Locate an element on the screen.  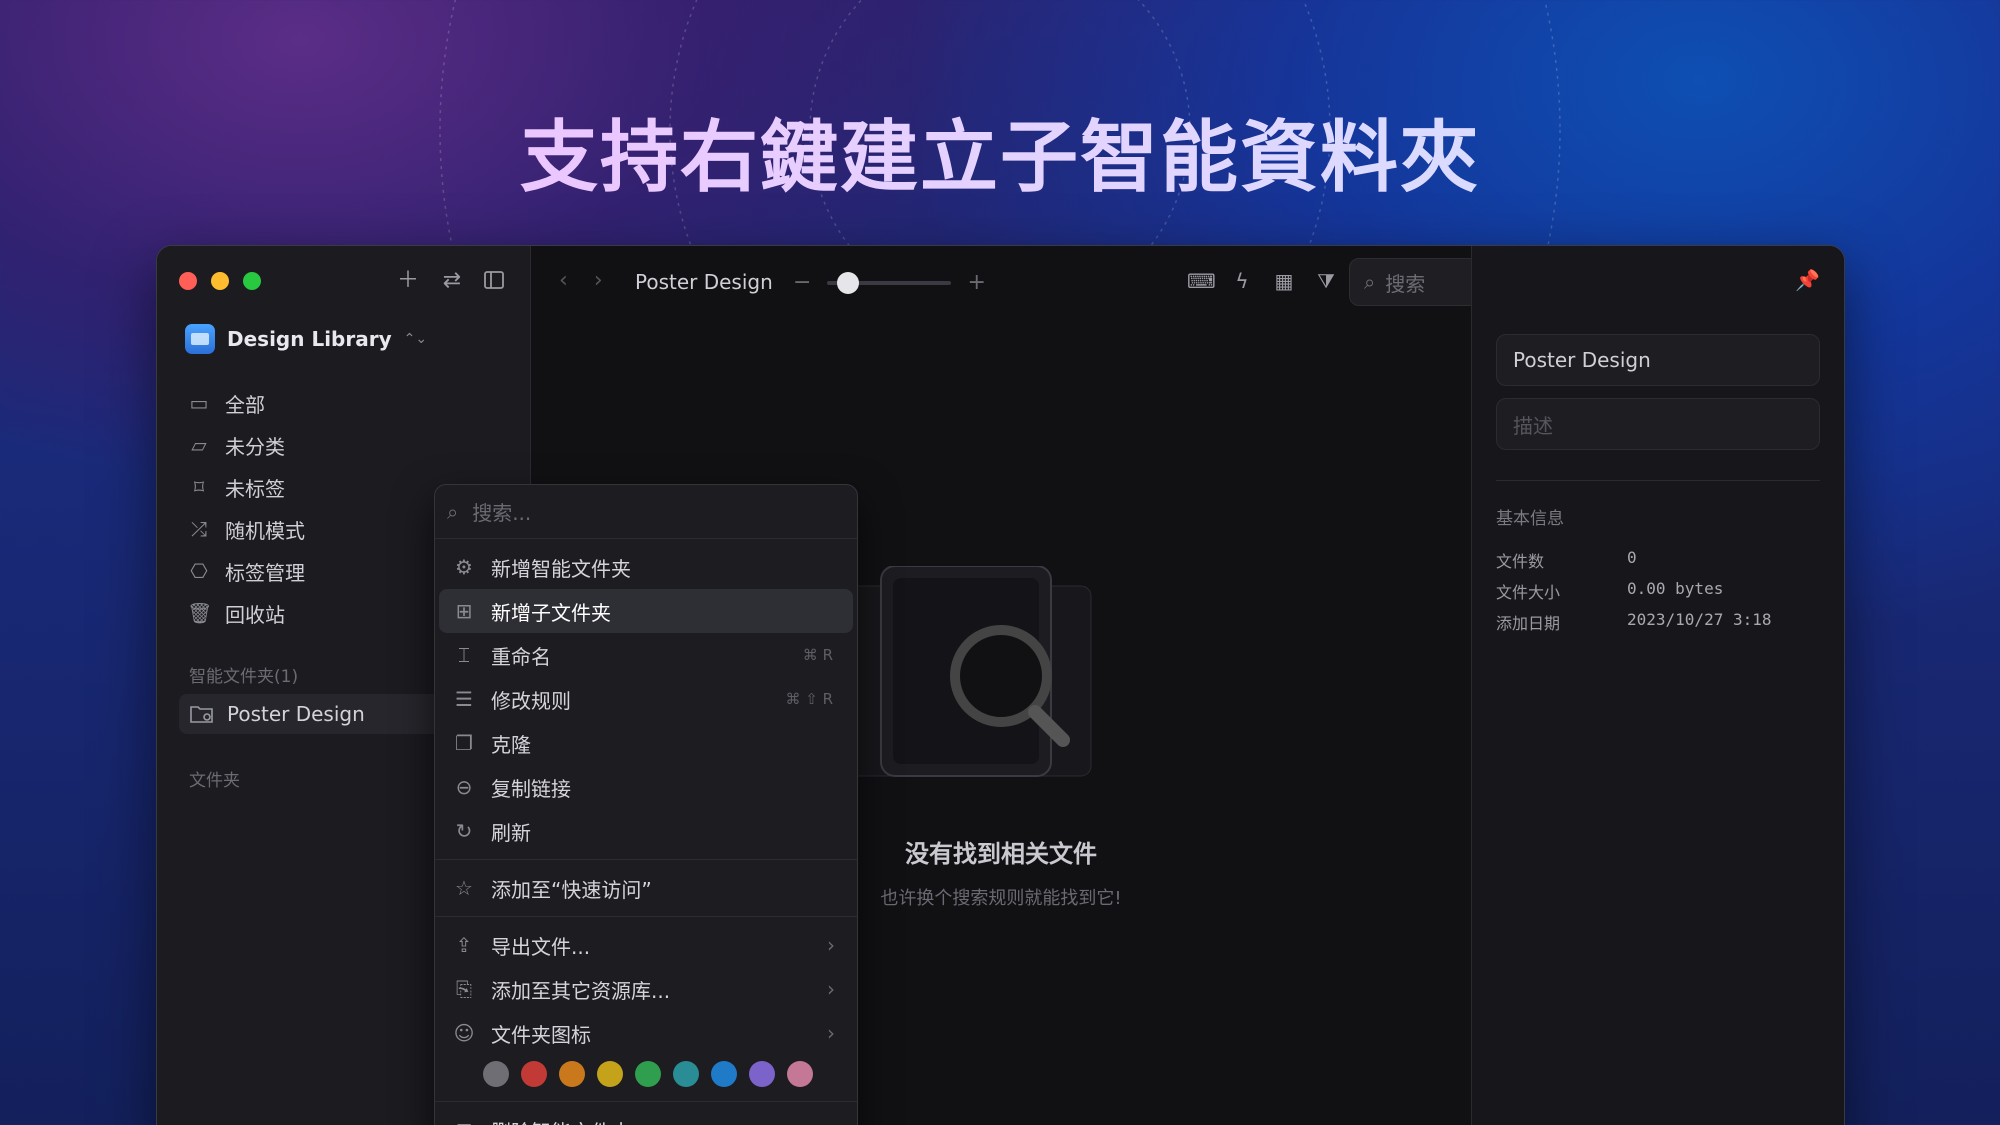
sidebar-item-label: 回收站 is located at coordinates (255, 614).